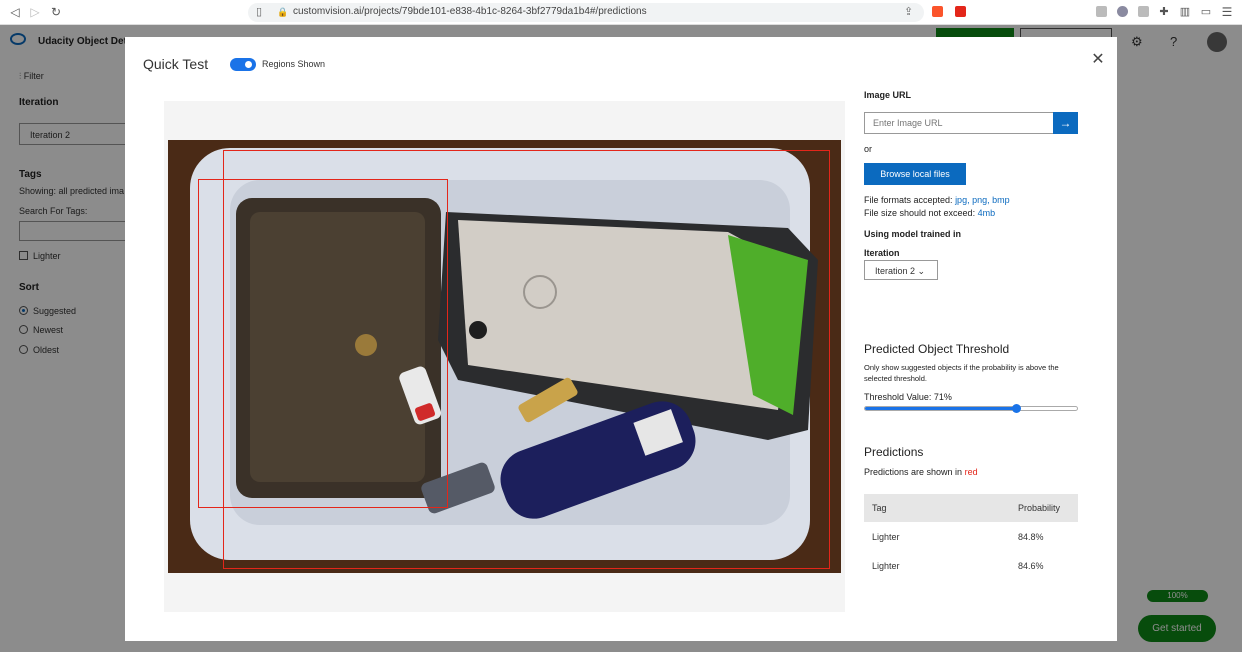 The image size is (1242, 652). I want to click on submit-url-button: →, so click(1065, 123).